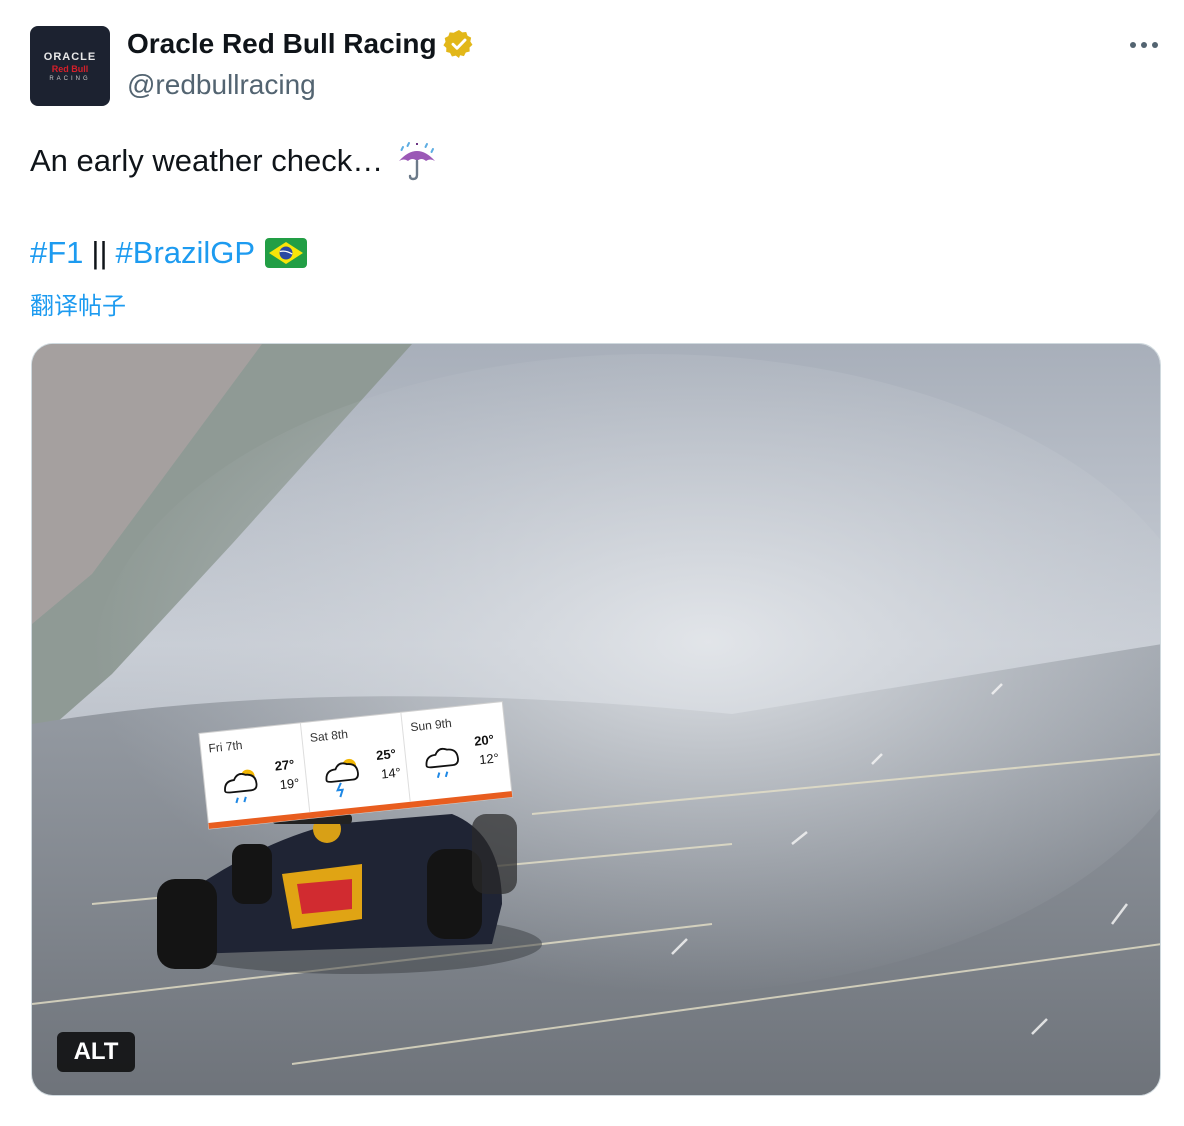  I want to click on hashtag-row: #F1 || #BrazilGP, so click(169, 253).